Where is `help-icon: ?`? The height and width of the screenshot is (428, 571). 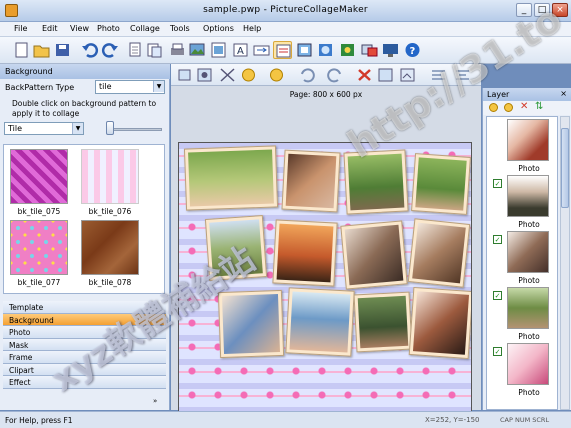
help-icon: ? is located at coordinates (412, 50).